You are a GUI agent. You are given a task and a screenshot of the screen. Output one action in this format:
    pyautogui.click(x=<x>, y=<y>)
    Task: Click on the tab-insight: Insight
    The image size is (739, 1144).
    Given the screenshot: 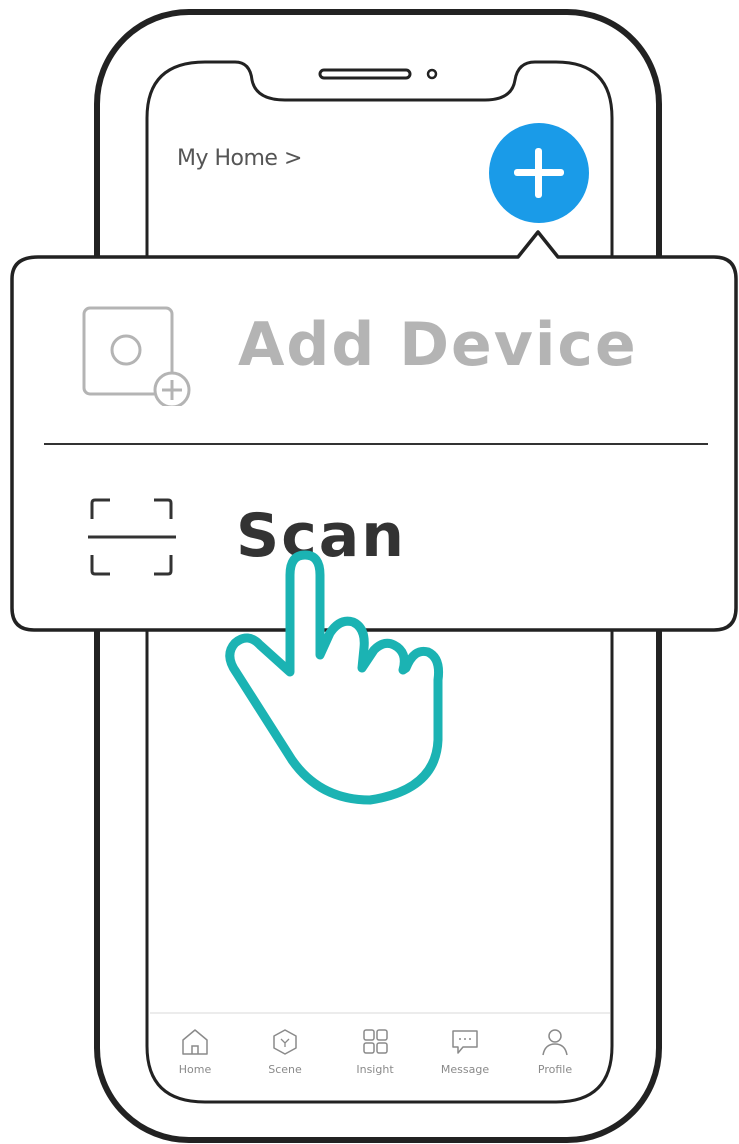 What is the action you would take?
    pyautogui.click(x=375, y=1048)
    